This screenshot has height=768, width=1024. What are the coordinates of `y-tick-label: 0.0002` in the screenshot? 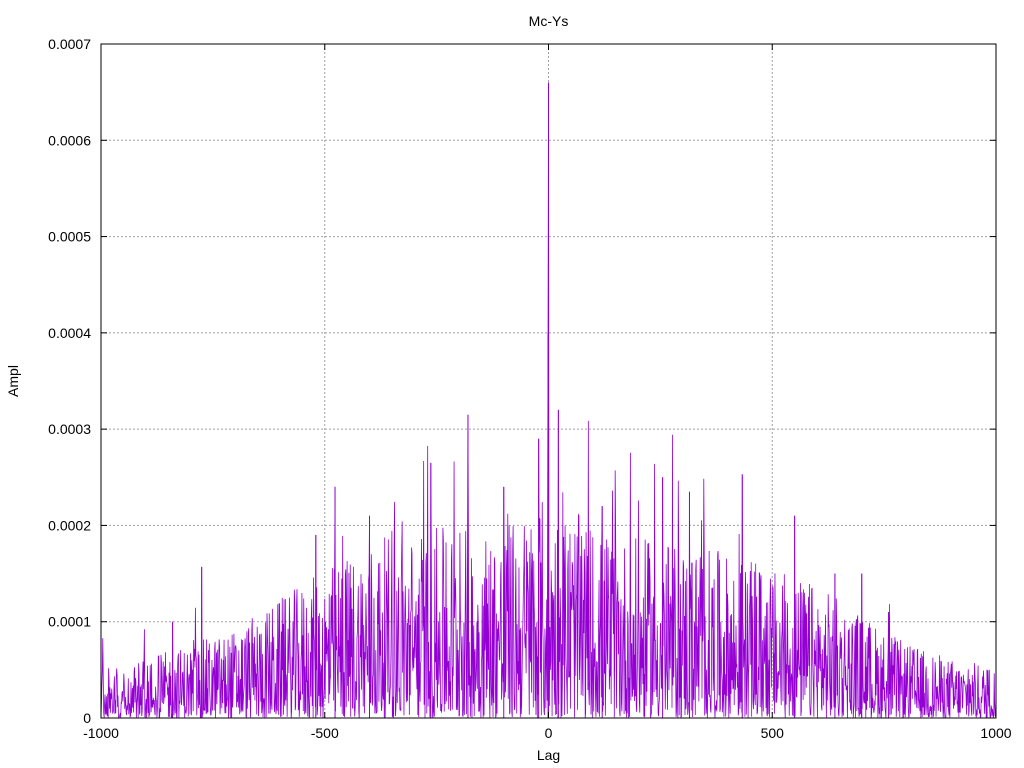 It's located at (69, 525).